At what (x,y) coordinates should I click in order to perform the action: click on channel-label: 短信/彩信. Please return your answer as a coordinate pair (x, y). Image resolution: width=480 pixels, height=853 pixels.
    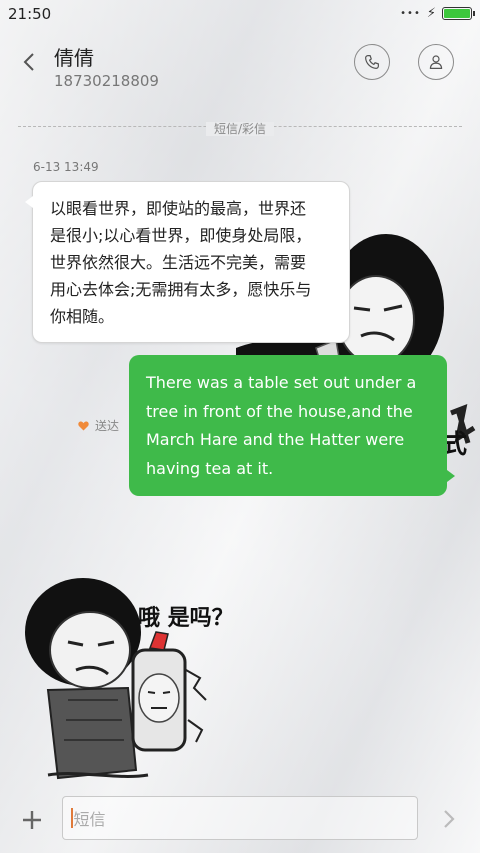
    Looking at the image, I should click on (240, 129).